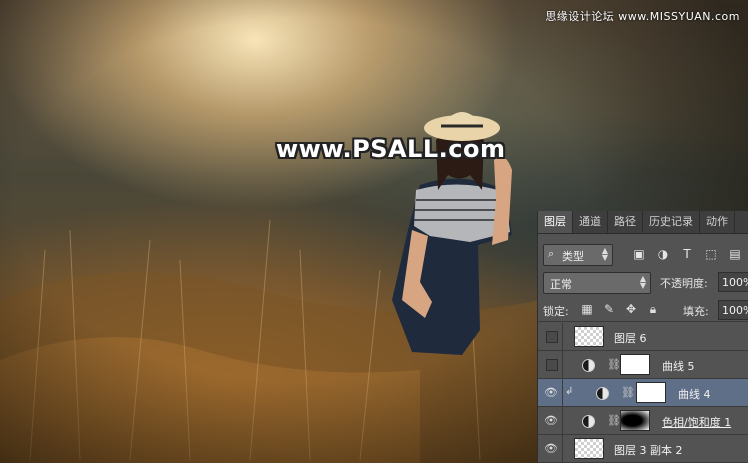  I want to click on layer-row-selected: 👁︎ ↲ ⛓ 曲线 4, so click(643, 393).